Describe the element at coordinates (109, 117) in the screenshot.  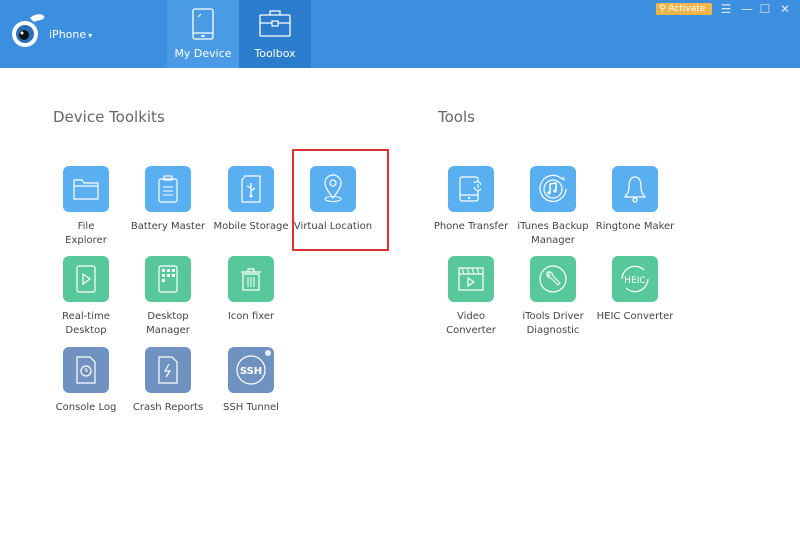
I see `device-toolkits-title: Device Toolkits` at that location.